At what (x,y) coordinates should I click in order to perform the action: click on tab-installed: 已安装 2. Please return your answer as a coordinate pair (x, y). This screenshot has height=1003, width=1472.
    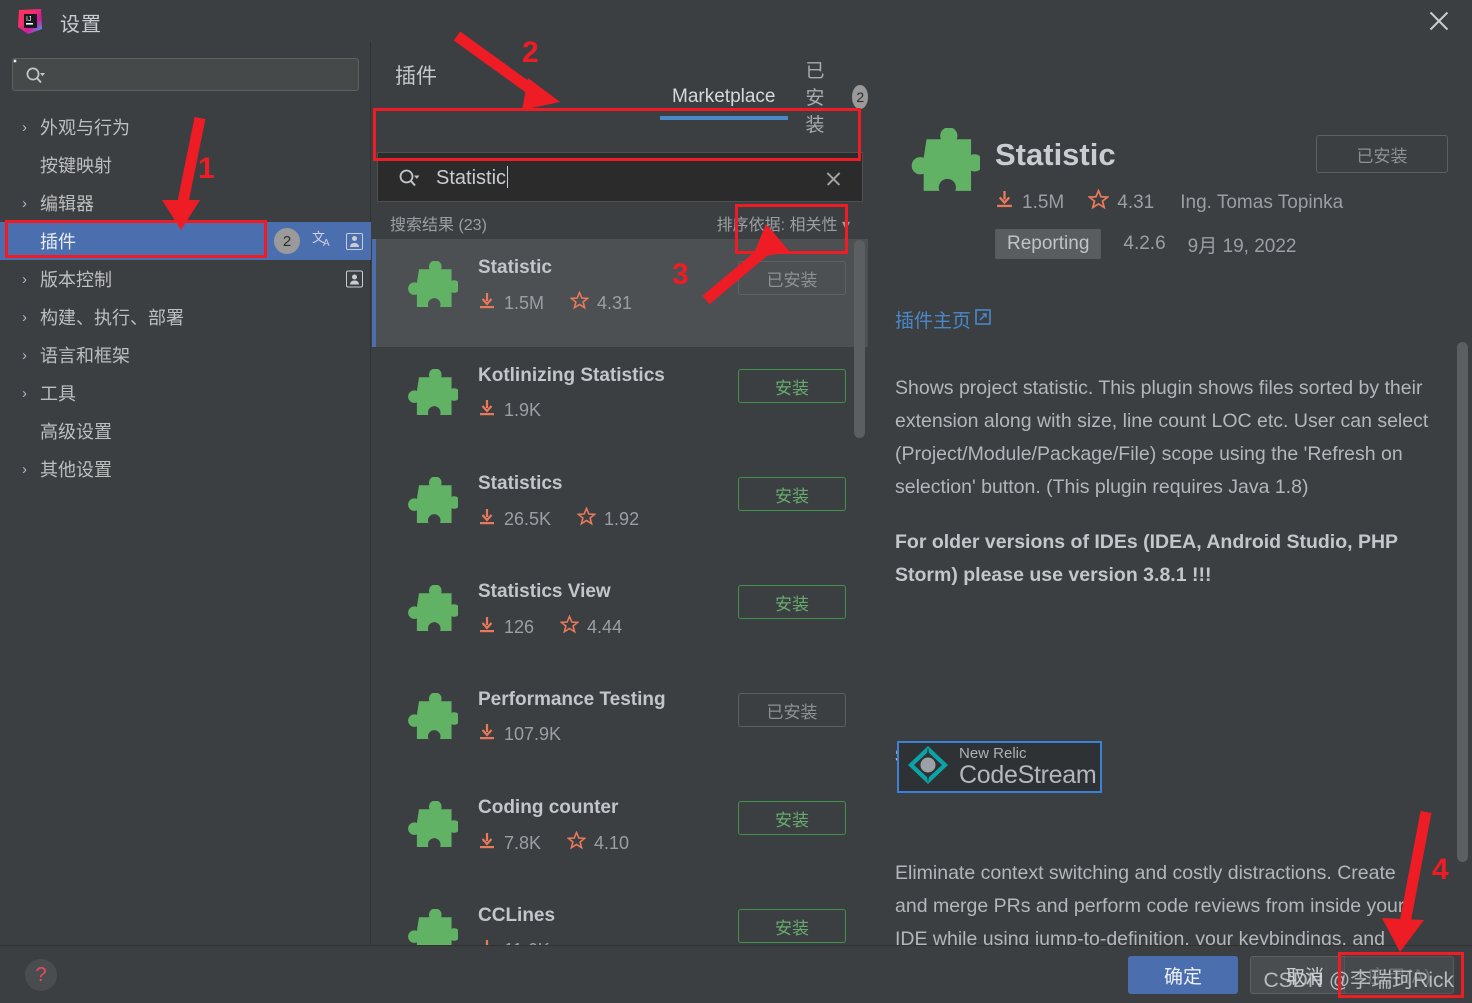
    Looking at the image, I should click on (836, 102).